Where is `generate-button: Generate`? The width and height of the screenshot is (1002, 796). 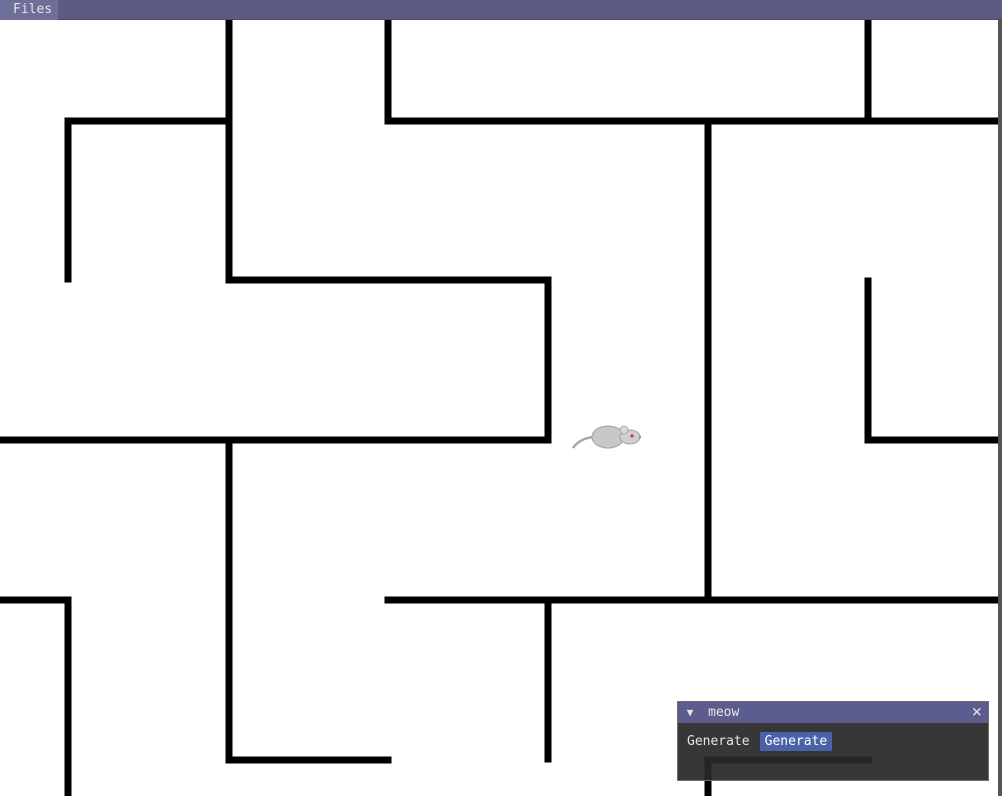
generate-button: Generate is located at coordinates (796, 741).